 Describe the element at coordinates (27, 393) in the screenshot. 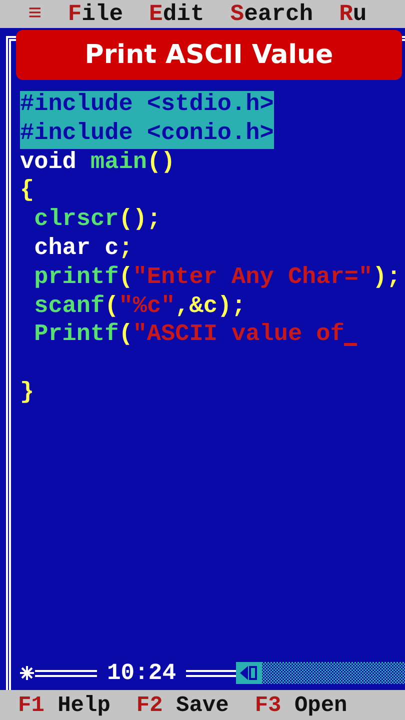

I see `code-line: }` at that location.